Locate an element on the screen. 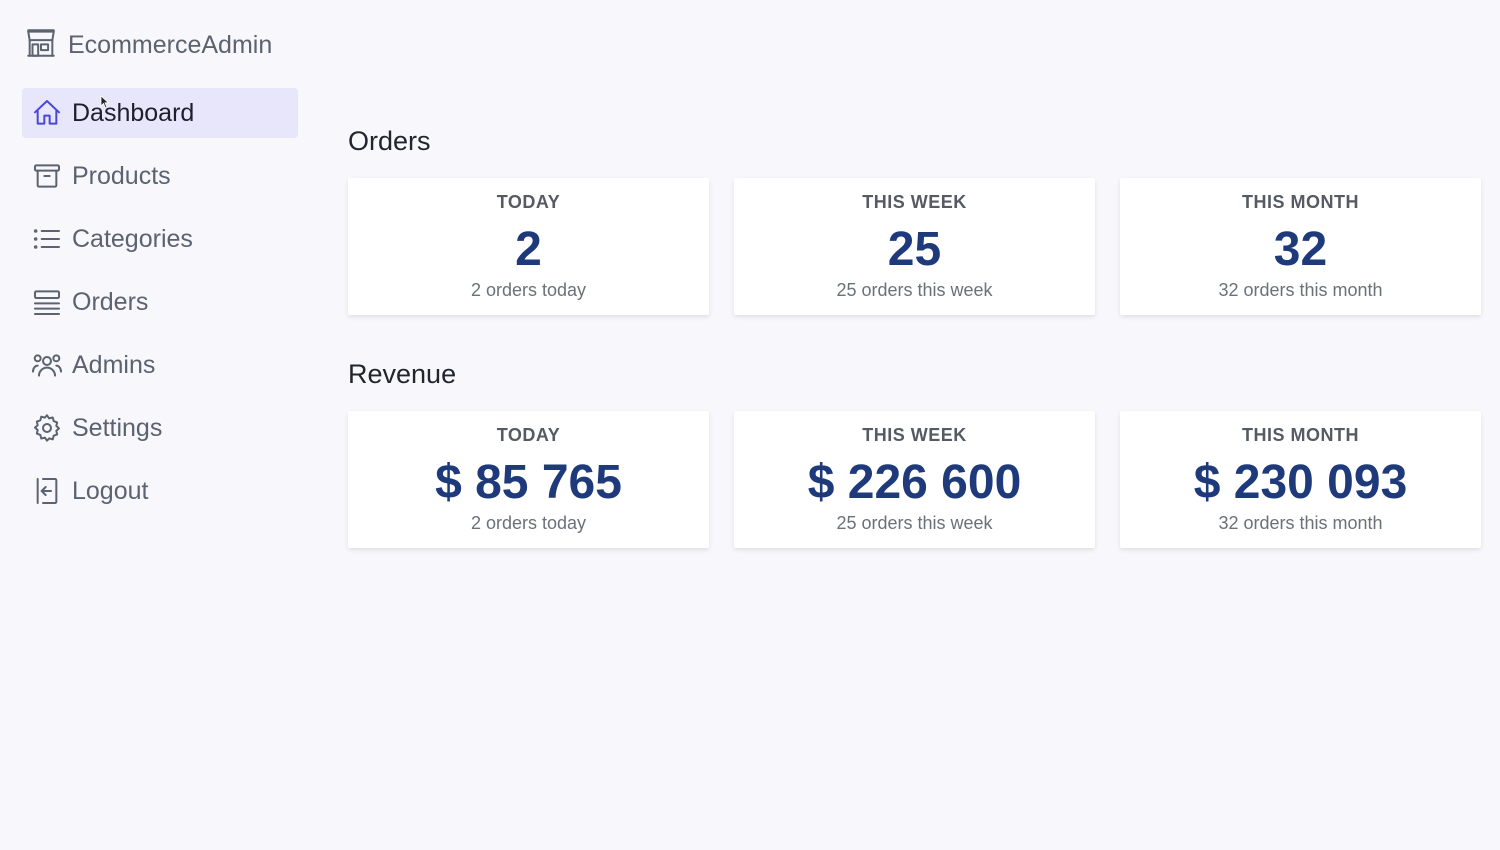 This screenshot has width=1500, height=850. orders-month-card: THIS MONTH 32 32 orders this month is located at coordinates (1300, 246).